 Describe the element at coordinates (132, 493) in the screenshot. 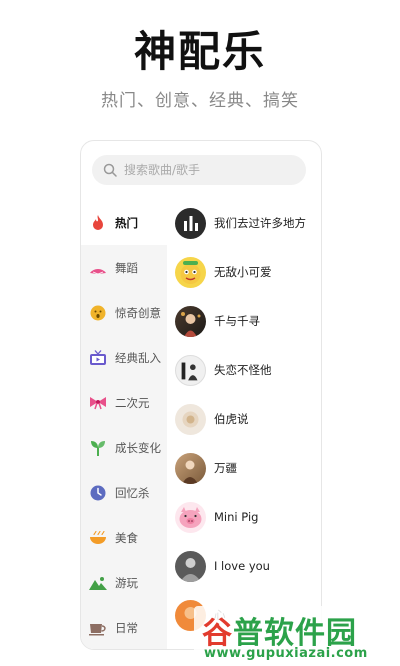

I see `sidebar-item-label: 回忆杀` at that location.